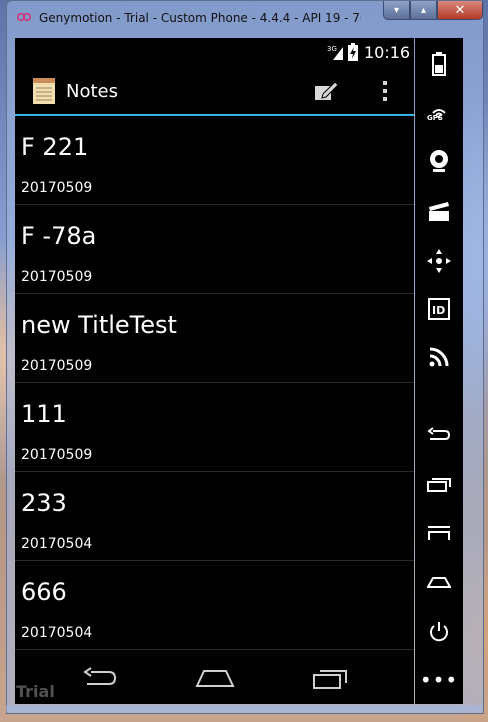  I want to click on app-title: Notes, so click(92, 91).